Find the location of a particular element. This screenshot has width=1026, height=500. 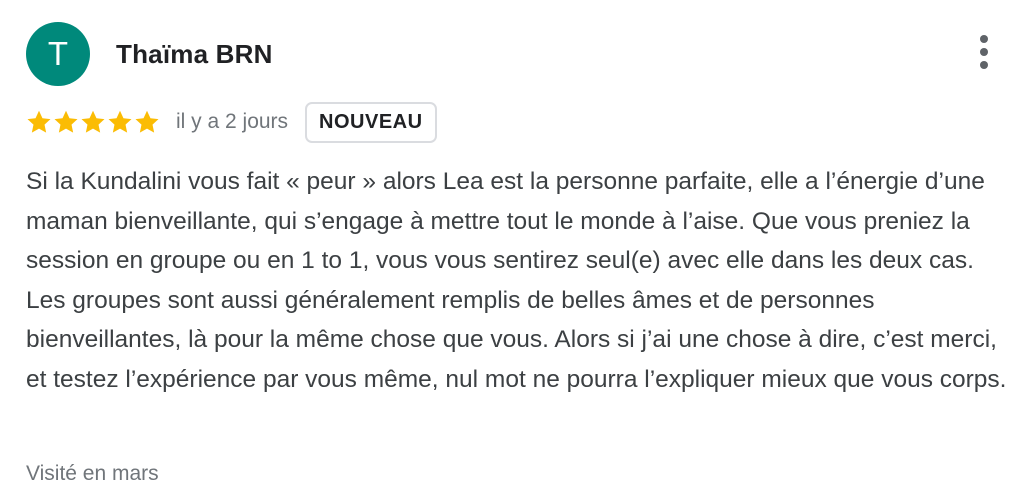

new-badge: NOUVEAU is located at coordinates (371, 122).